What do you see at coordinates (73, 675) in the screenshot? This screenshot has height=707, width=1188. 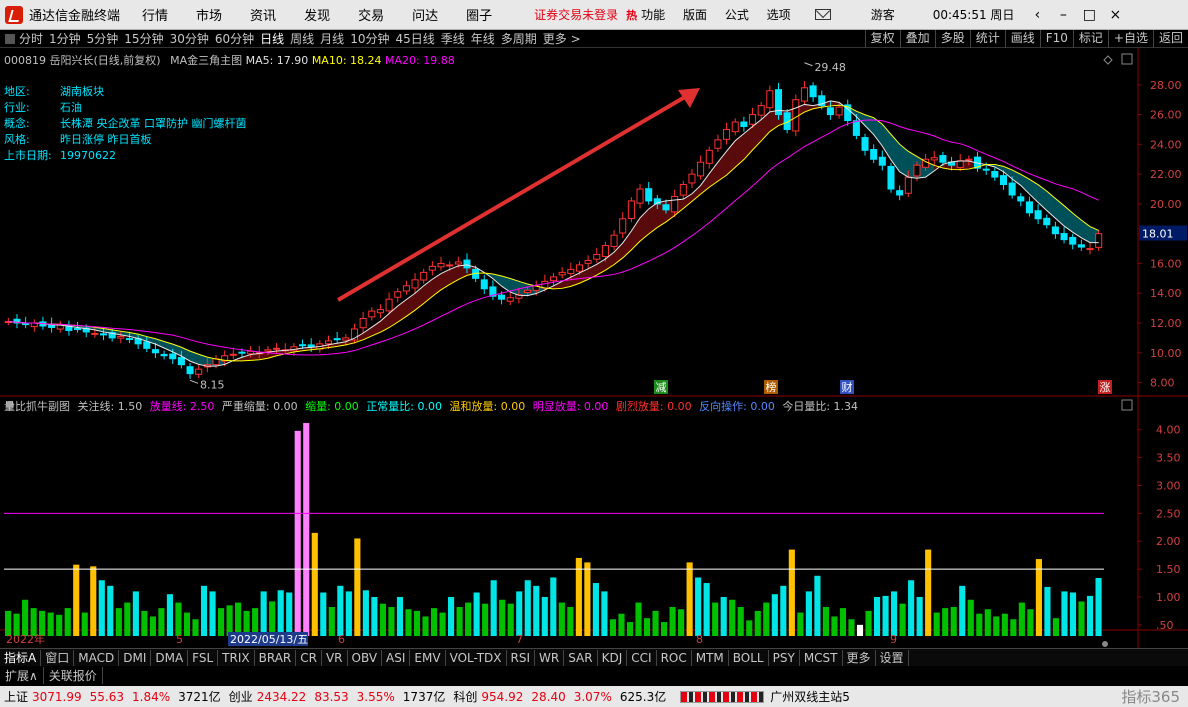 I see `related-quote-button: 关联报价` at bounding box center [73, 675].